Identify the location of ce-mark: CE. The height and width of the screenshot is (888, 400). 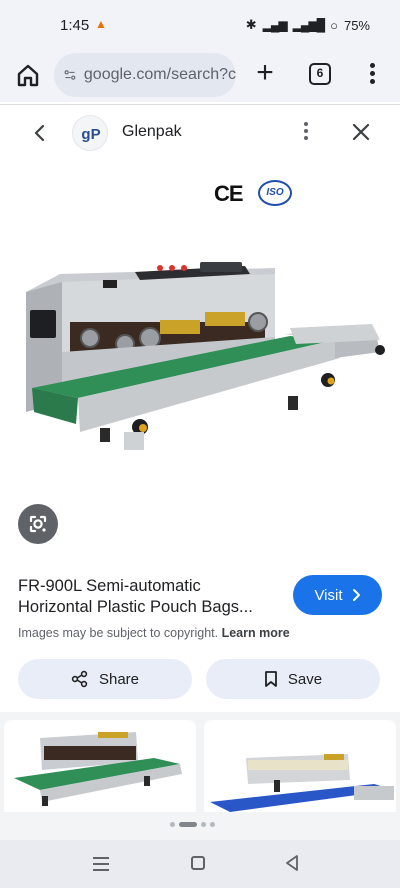
(229, 193).